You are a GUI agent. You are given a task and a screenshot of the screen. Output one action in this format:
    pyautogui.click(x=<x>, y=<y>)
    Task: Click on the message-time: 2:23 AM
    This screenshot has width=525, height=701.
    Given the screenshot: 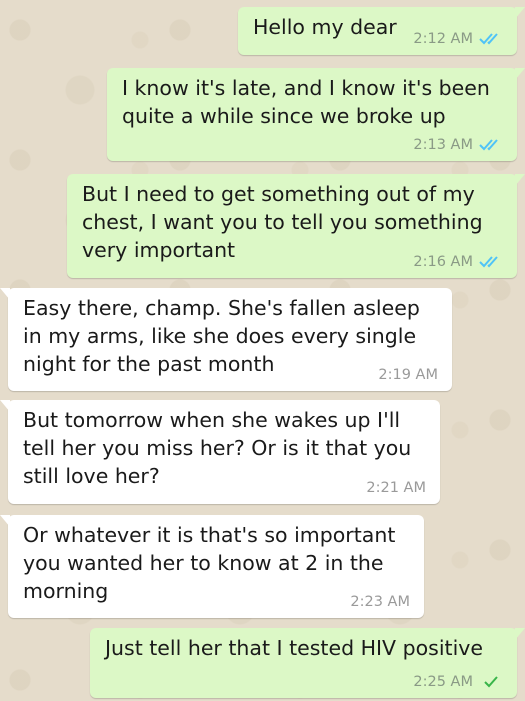 What is the action you would take?
    pyautogui.click(x=380, y=602)
    